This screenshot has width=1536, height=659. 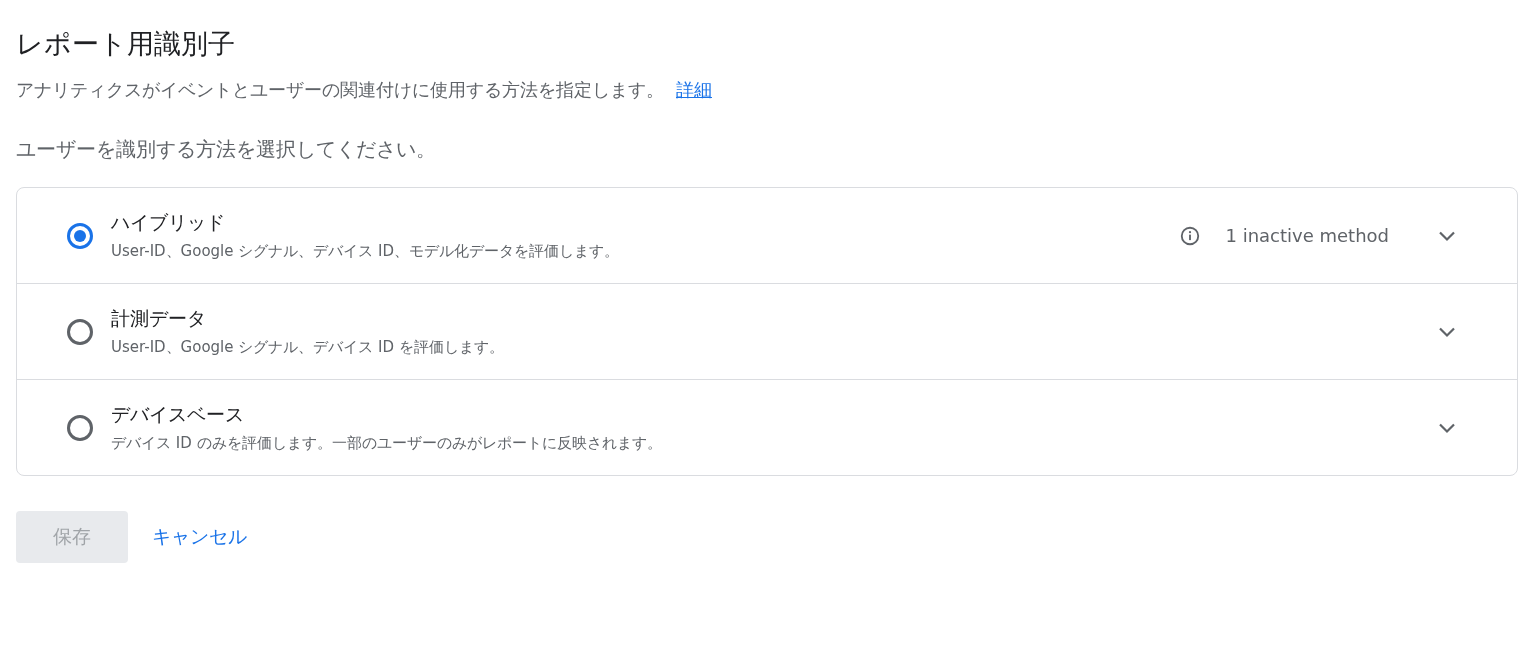 I want to click on page-title: レポート用識別子, so click(x=126, y=44).